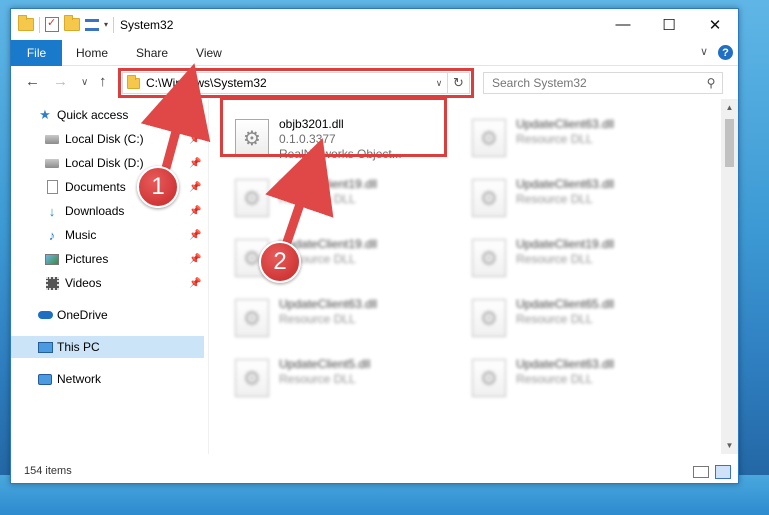 The image size is (769, 515). What do you see at coordinates (374, 24) in the screenshot?
I see `title-bar: ▾ System32 — ☐ ✕` at bounding box center [374, 24].